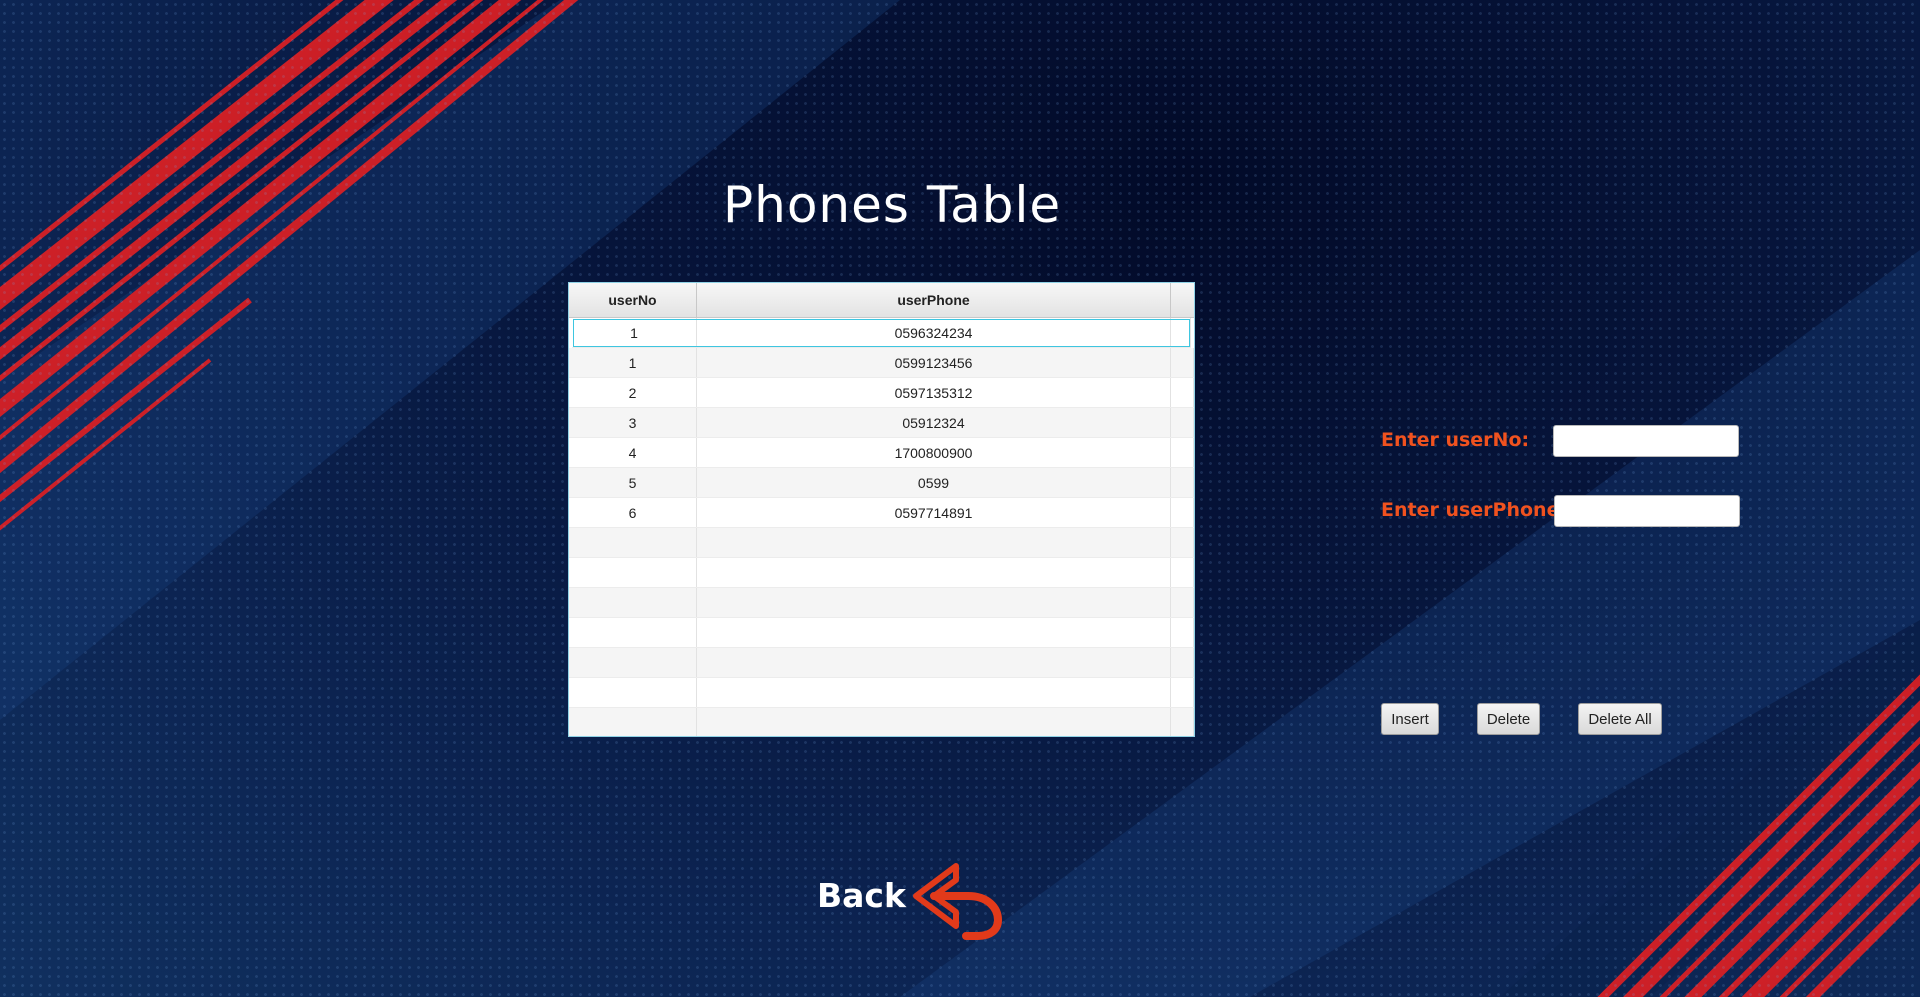  What do you see at coordinates (1646, 441) in the screenshot?
I see `userno-input` at bounding box center [1646, 441].